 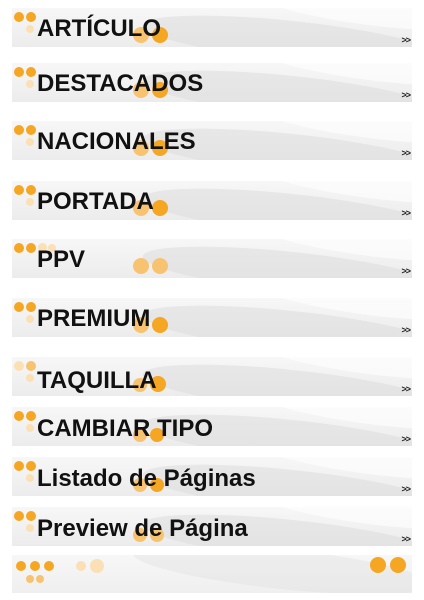 What do you see at coordinates (212, 200) in the screenshot?
I see `menu-item-portada: PORTADA >>` at bounding box center [212, 200].